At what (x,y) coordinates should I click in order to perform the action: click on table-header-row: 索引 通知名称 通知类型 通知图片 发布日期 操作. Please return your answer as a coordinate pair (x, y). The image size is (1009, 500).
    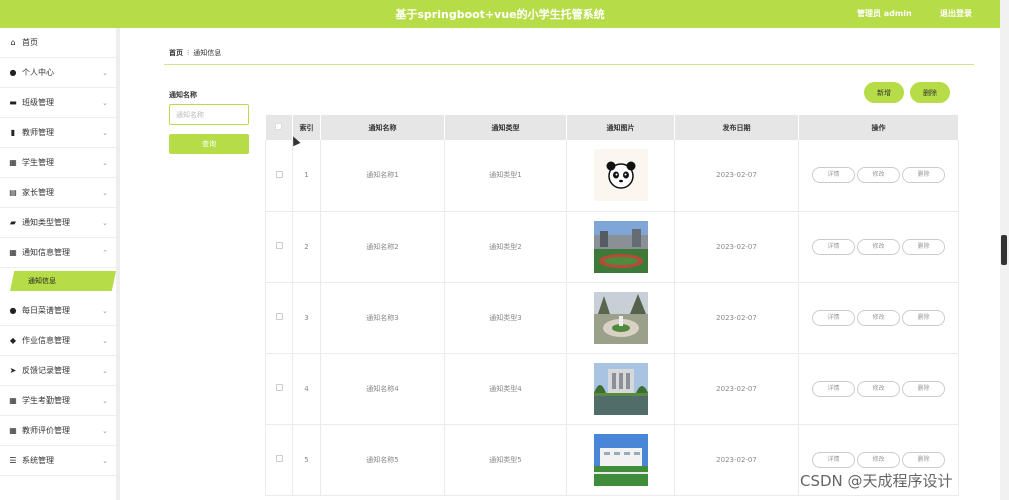
    Looking at the image, I should click on (612, 127).